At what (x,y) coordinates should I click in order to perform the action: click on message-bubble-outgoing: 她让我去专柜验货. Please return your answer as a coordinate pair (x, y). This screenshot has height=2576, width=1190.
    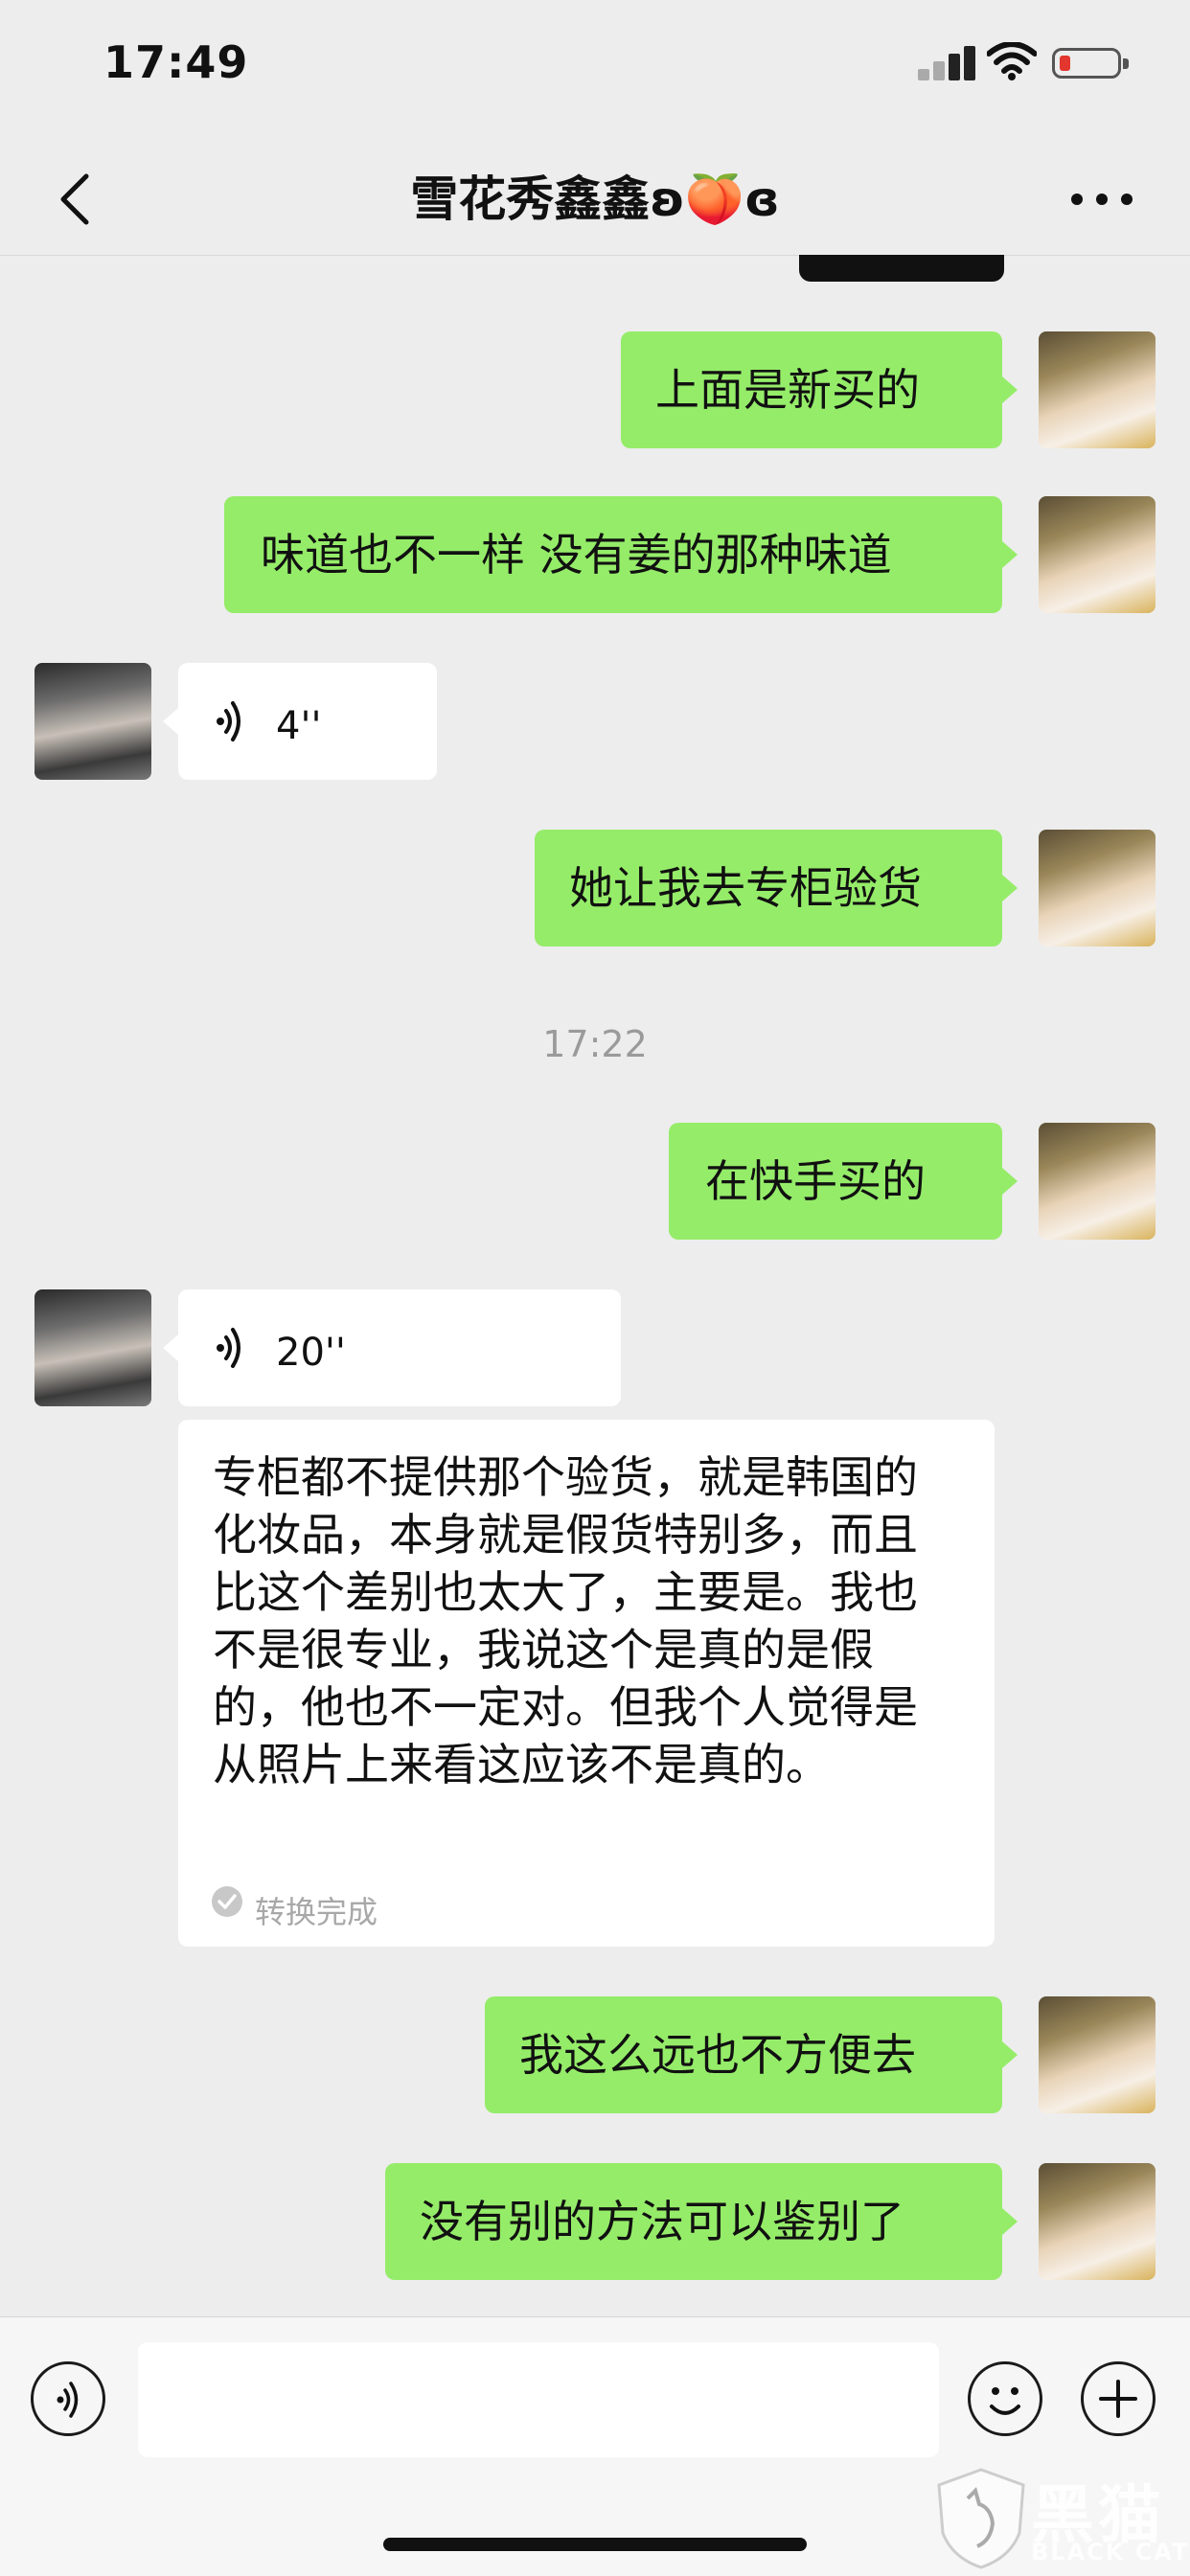
    Looking at the image, I should click on (769, 888).